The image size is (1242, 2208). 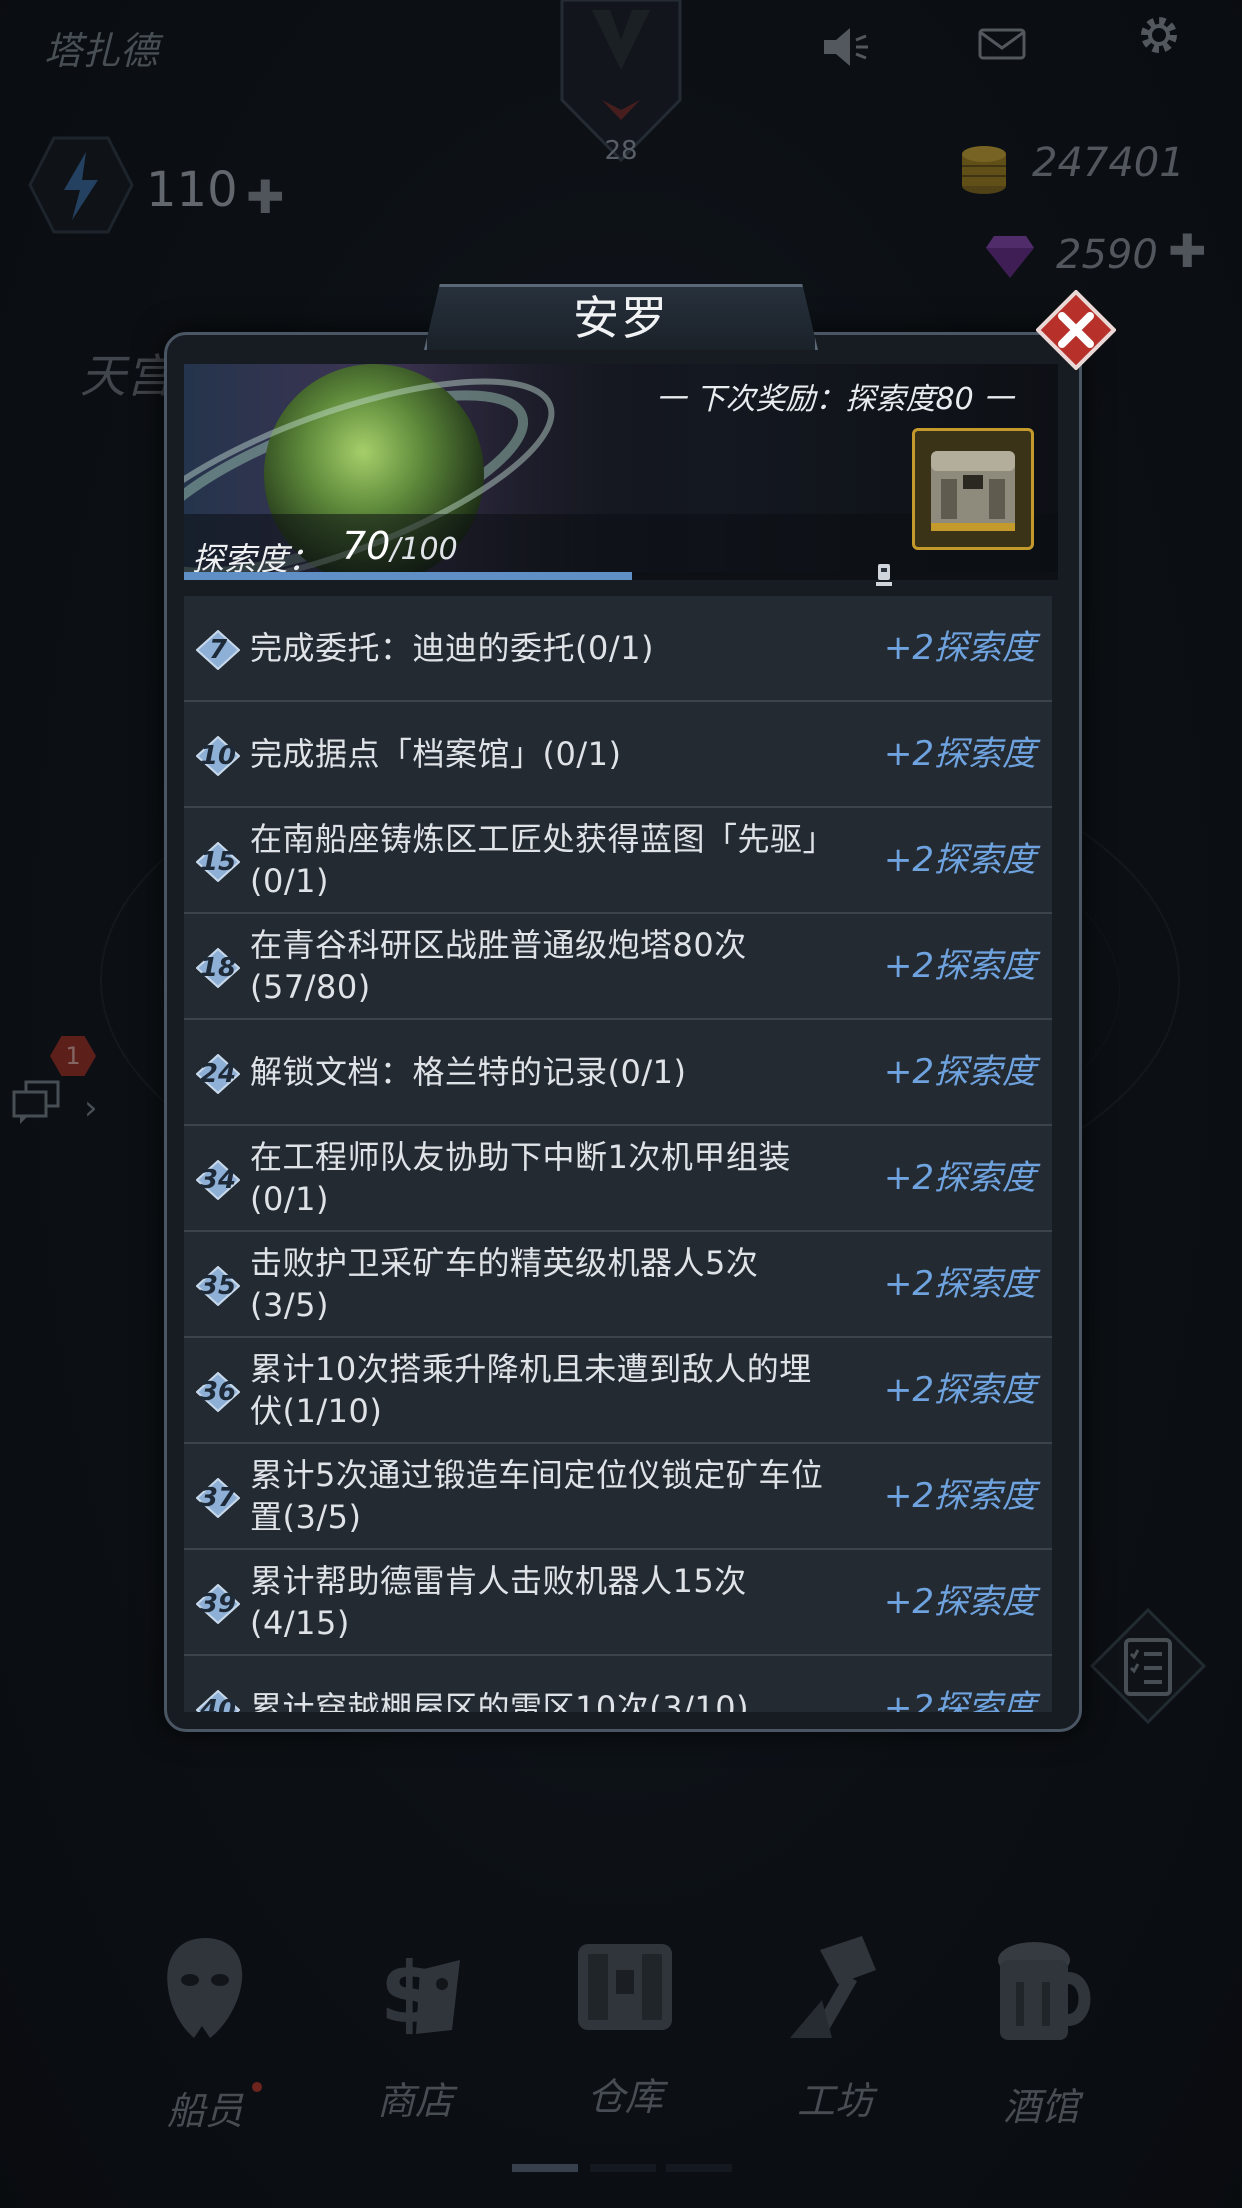 What do you see at coordinates (500, 1700) in the screenshot?
I see `task-description-text: 累计穿越棚屋区的雷区10次(3/10)` at bounding box center [500, 1700].